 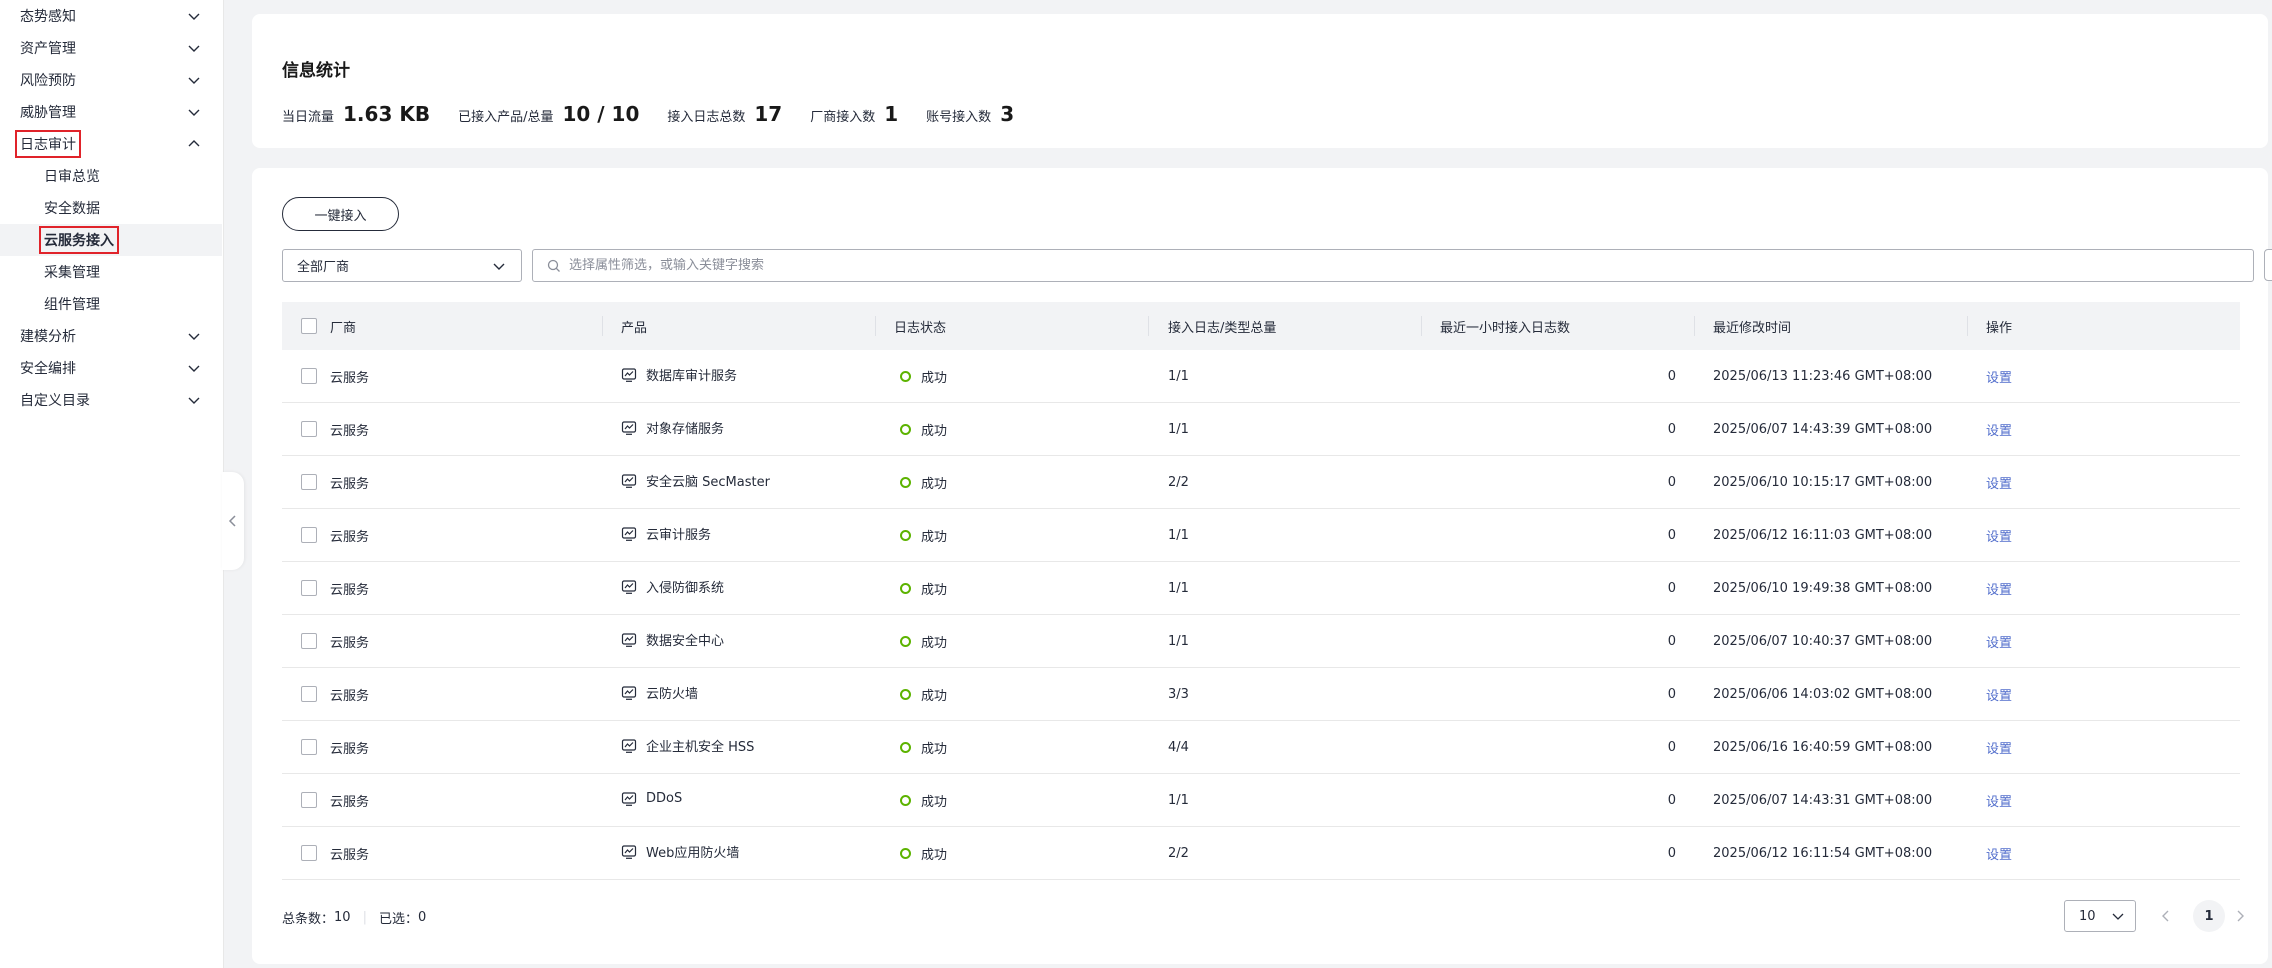 What do you see at coordinates (72, 273) in the screenshot?
I see `sidebar-sub-item-label: 采集管理` at bounding box center [72, 273].